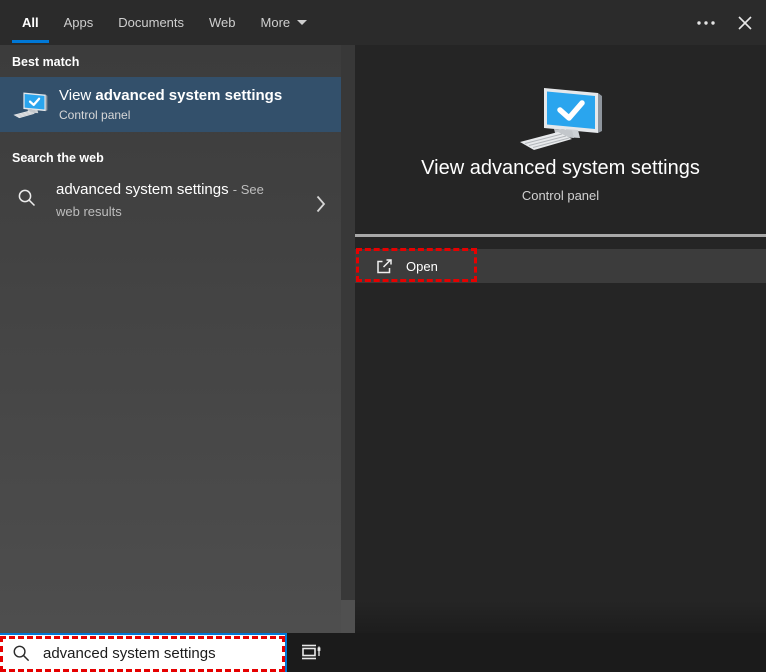 The width and height of the screenshot is (766, 672). I want to click on scrollbar-track, so click(348, 339).